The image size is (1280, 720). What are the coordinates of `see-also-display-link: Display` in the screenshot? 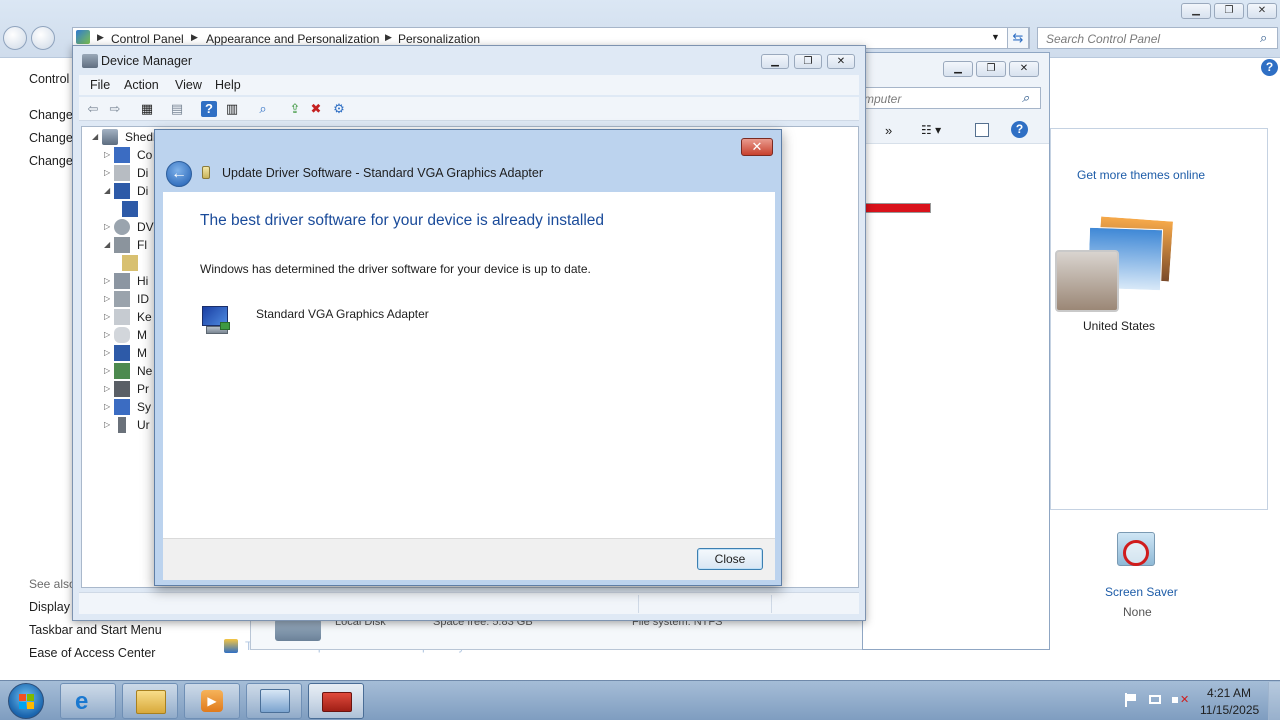 It's located at (49, 607).